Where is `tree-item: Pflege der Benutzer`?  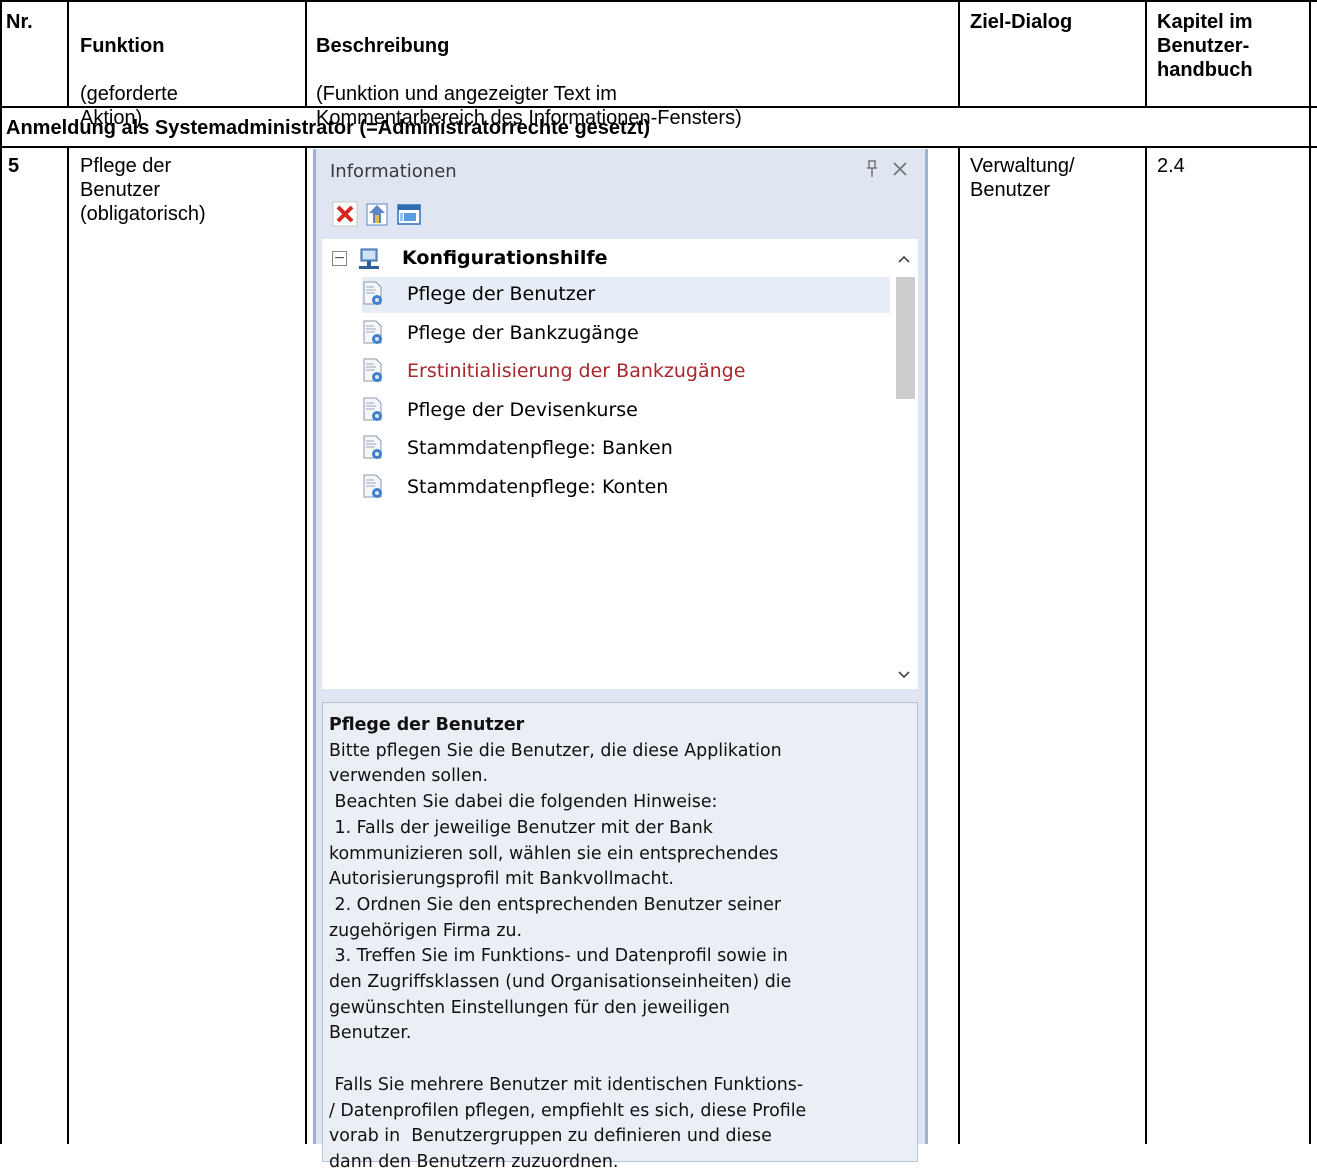
tree-item: Pflege der Benutzer is located at coordinates (630, 295).